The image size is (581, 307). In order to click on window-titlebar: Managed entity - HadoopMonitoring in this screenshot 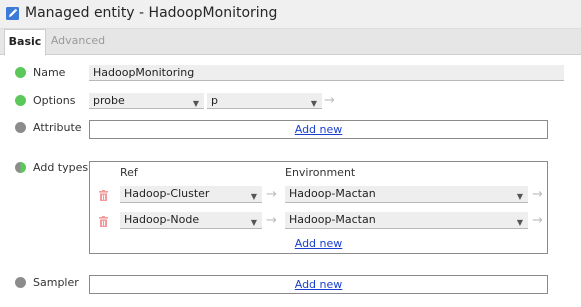, I will do `click(290, 14)`.